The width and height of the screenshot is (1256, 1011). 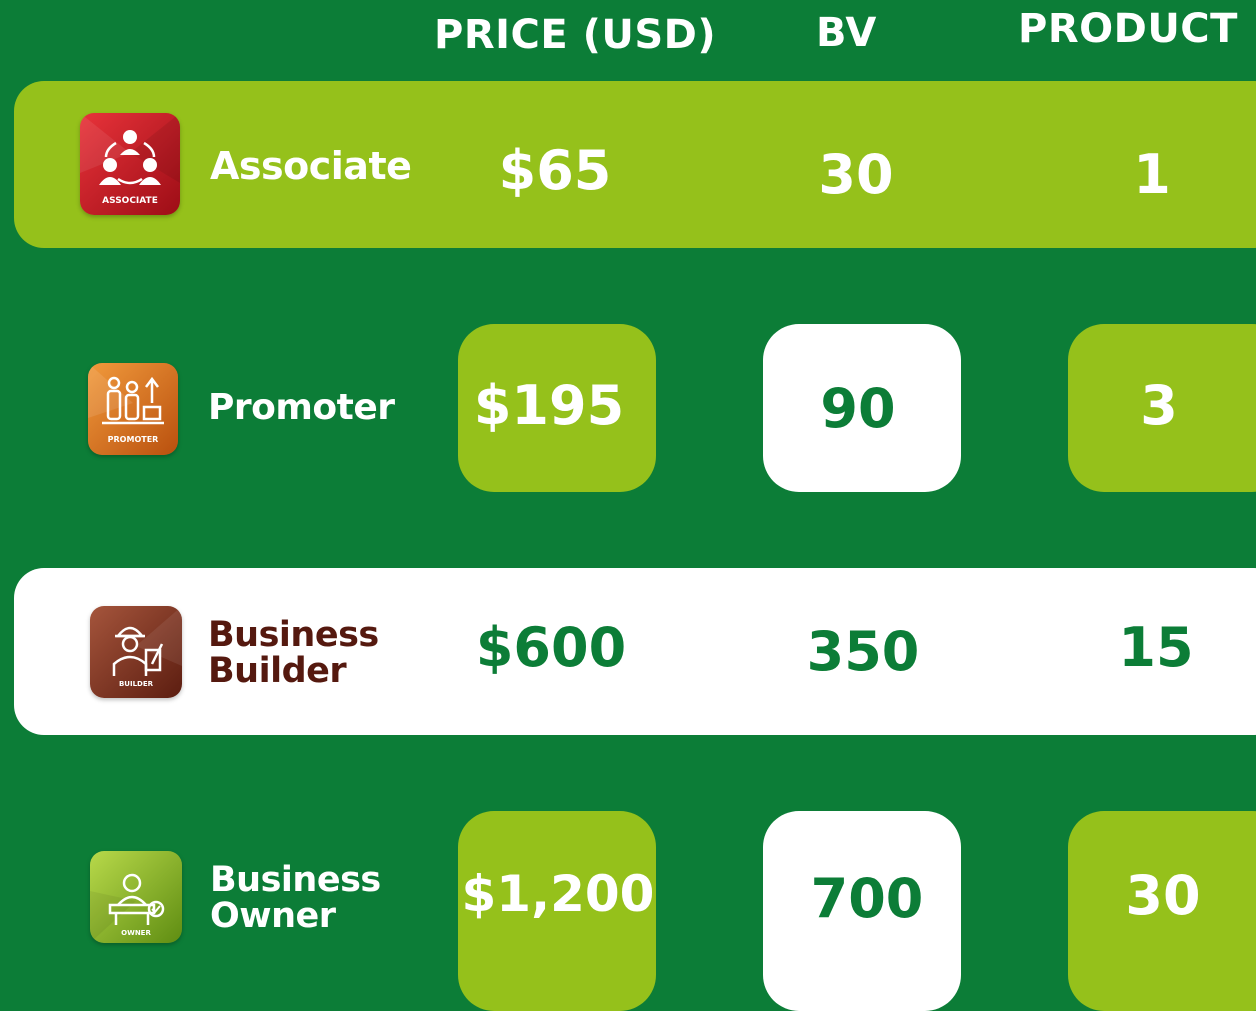 What do you see at coordinates (1163, 895) in the screenshot?
I see `product-business-owner: 30` at bounding box center [1163, 895].